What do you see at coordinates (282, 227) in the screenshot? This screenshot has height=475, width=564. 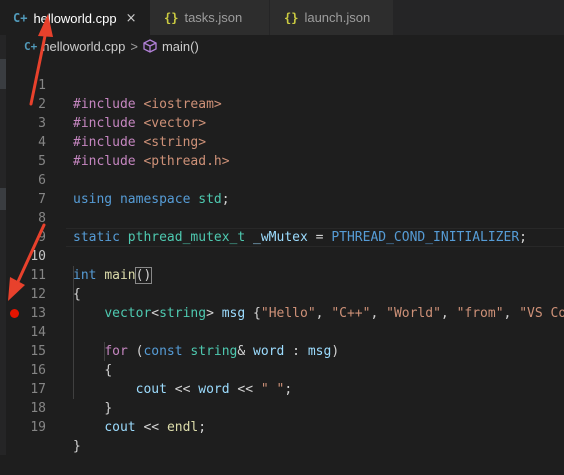 I see `code-line: 9` at bounding box center [282, 227].